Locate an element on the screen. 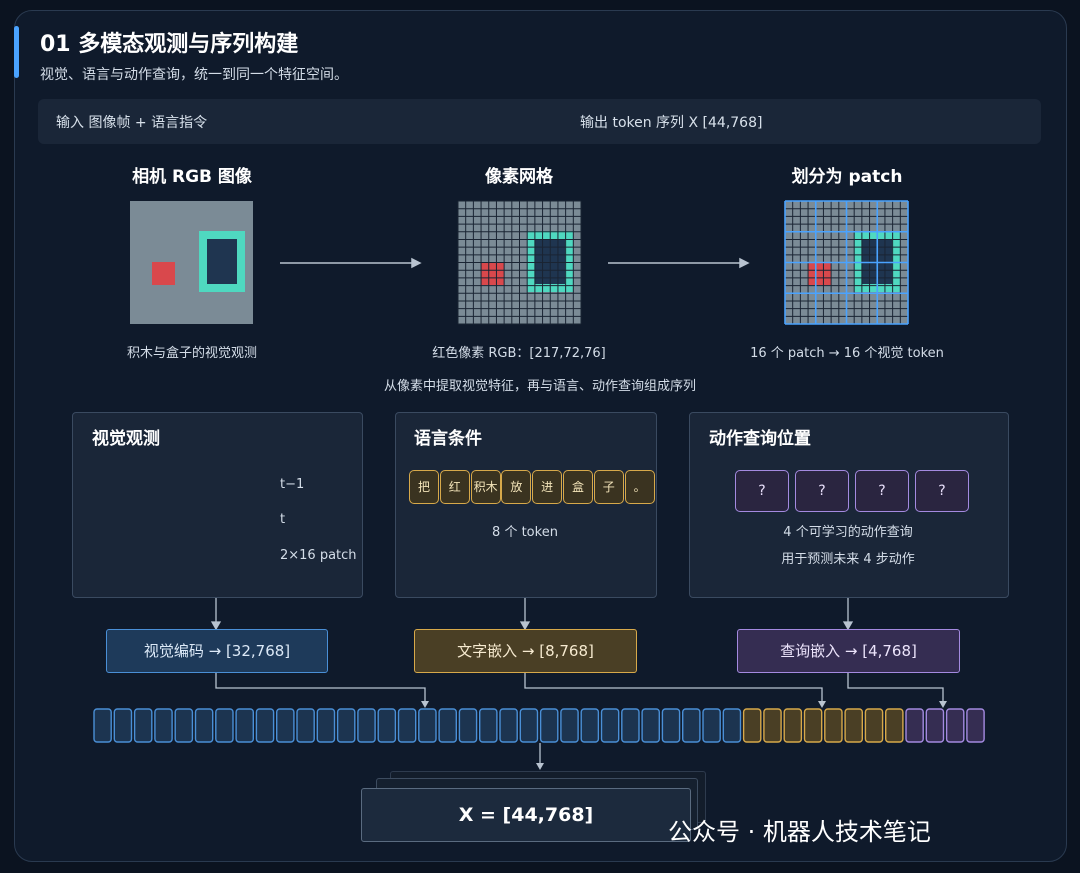  language-token: 积木 is located at coordinates (485, 487).